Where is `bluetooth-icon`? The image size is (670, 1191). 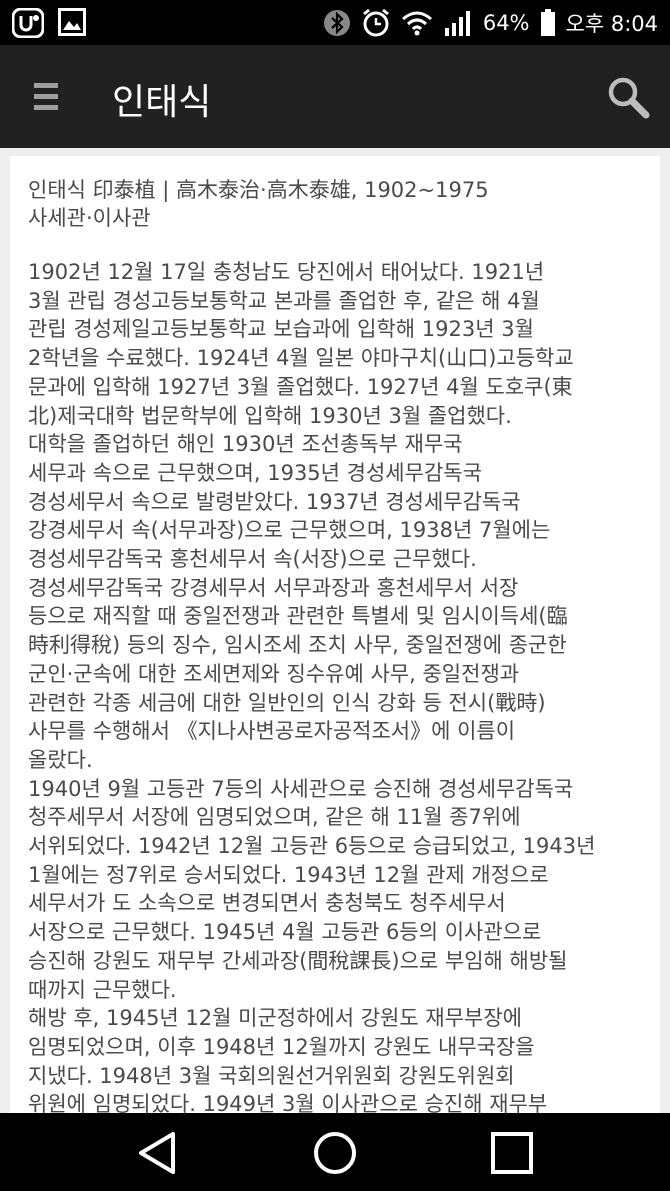
bluetooth-icon is located at coordinates (336, 22).